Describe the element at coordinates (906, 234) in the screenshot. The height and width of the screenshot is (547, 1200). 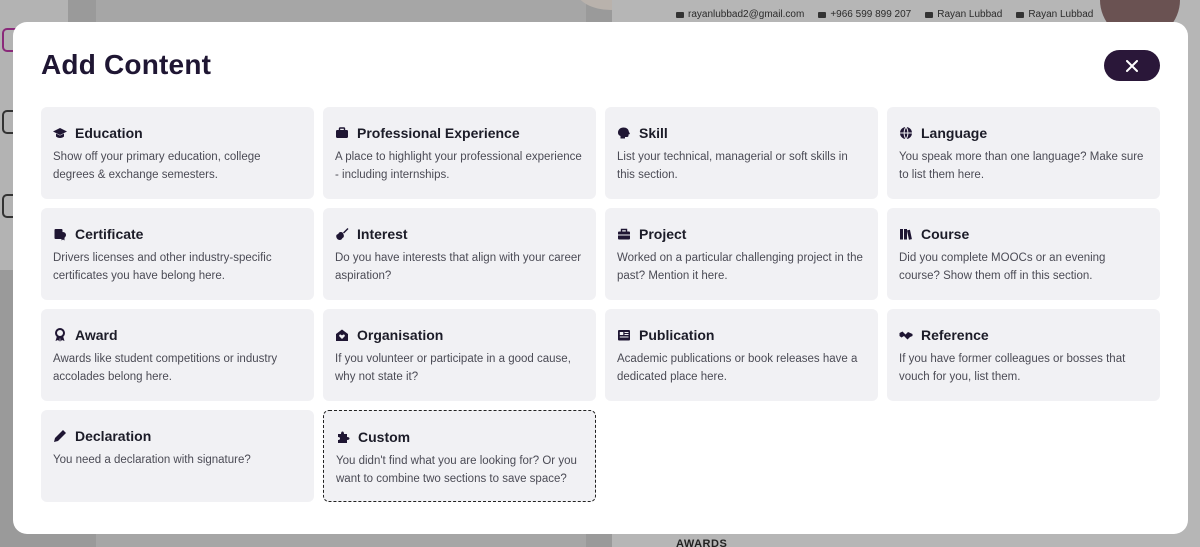
I see `books-icon` at that location.